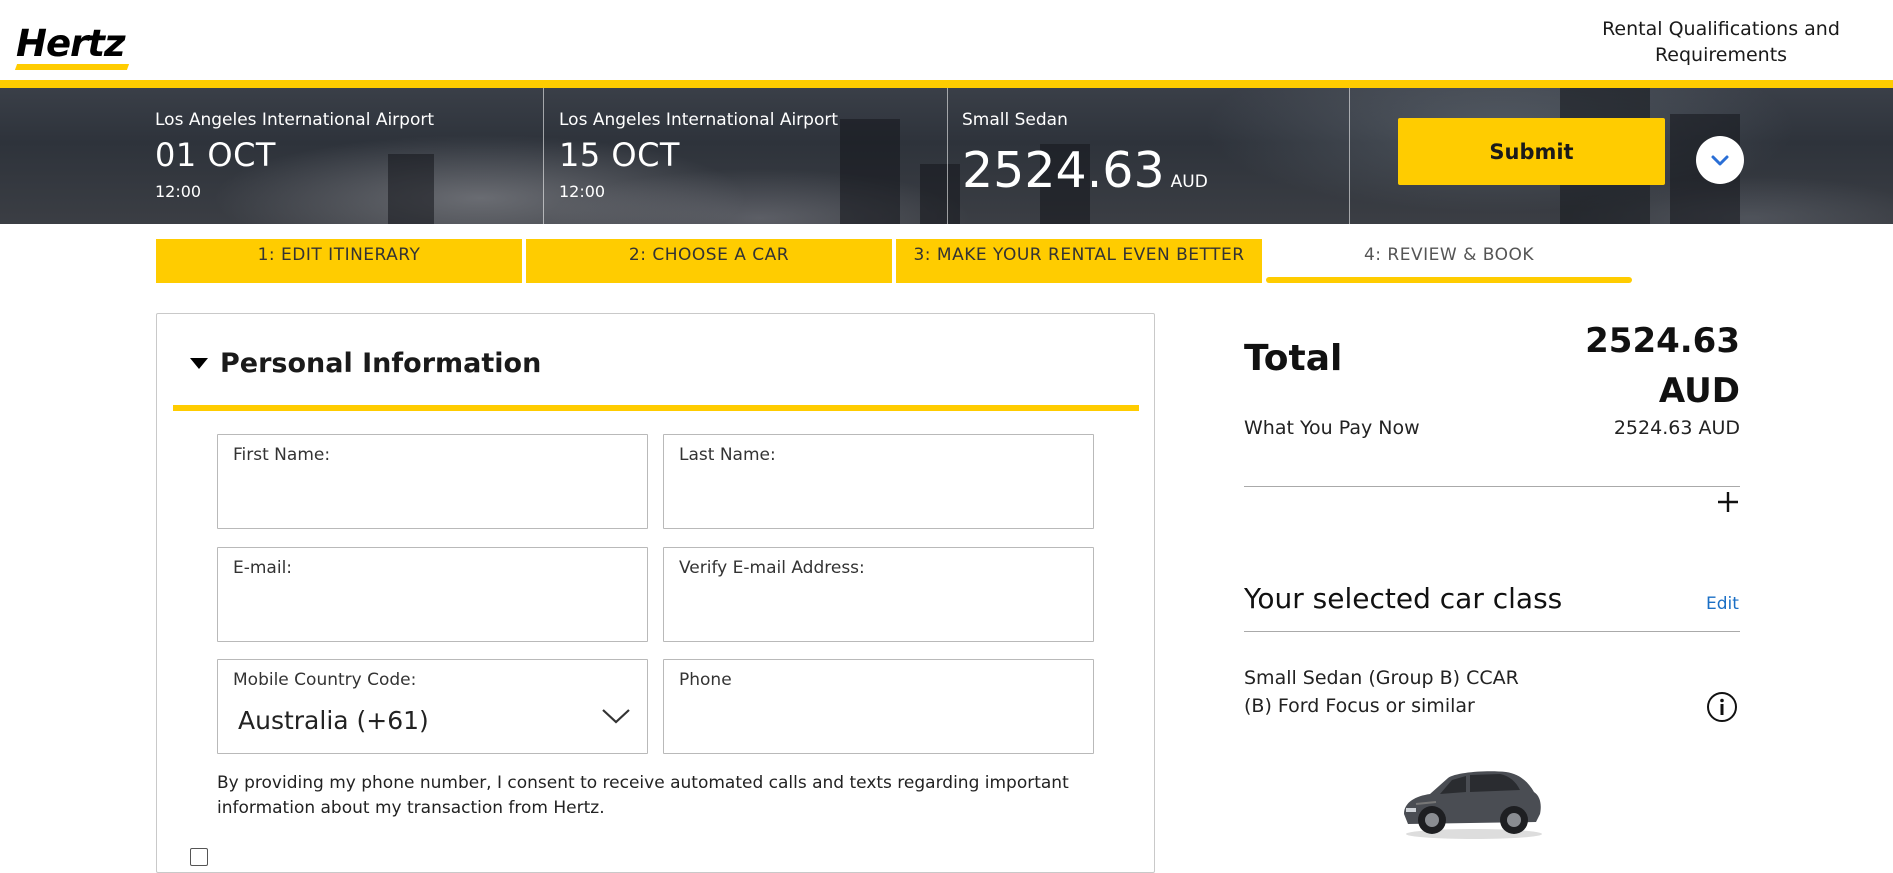 The width and height of the screenshot is (1893, 873). I want to click on step-review-book: 4: REVIEW & BOOK, so click(1449, 261).